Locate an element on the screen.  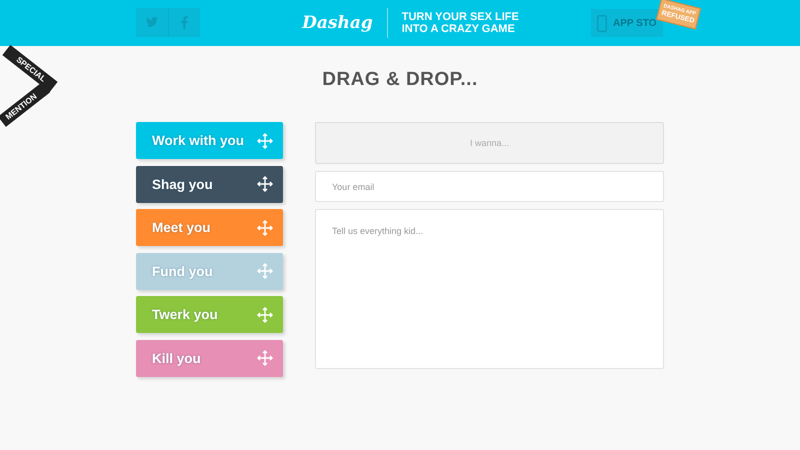
draggable-option: Meet you is located at coordinates (209, 227).